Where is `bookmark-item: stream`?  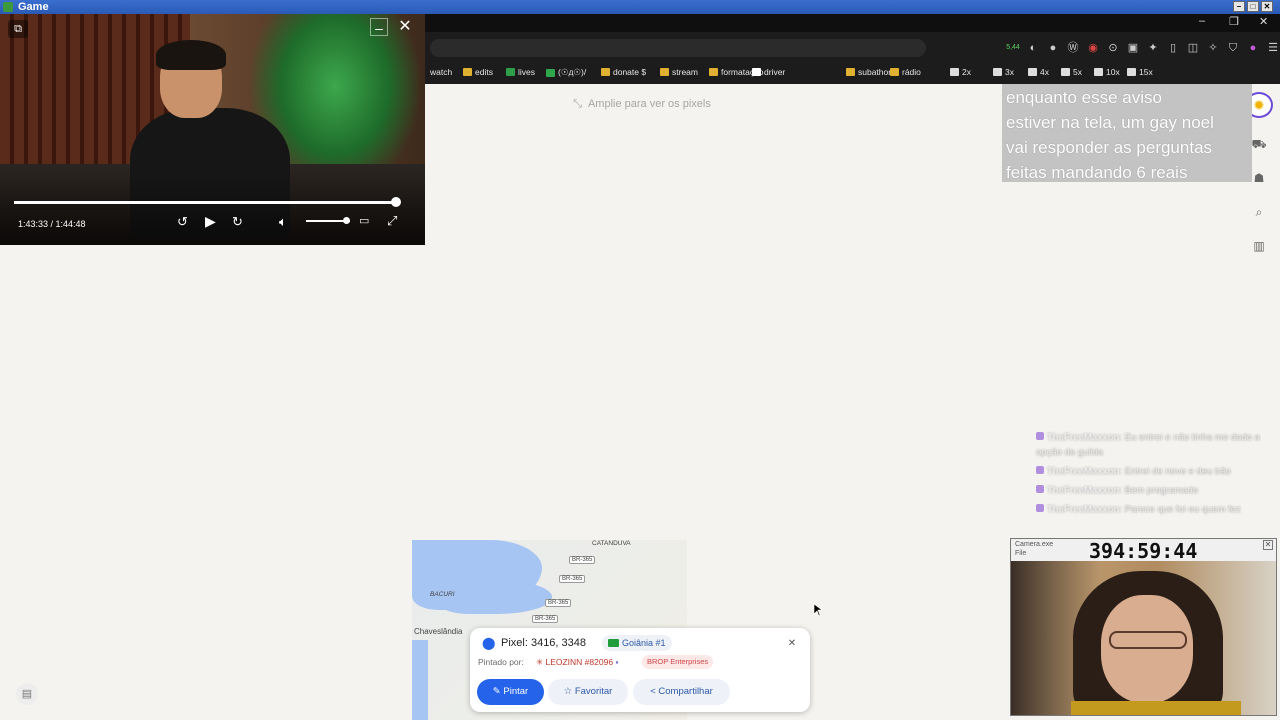
bookmark-item: stream is located at coordinates (679, 72).